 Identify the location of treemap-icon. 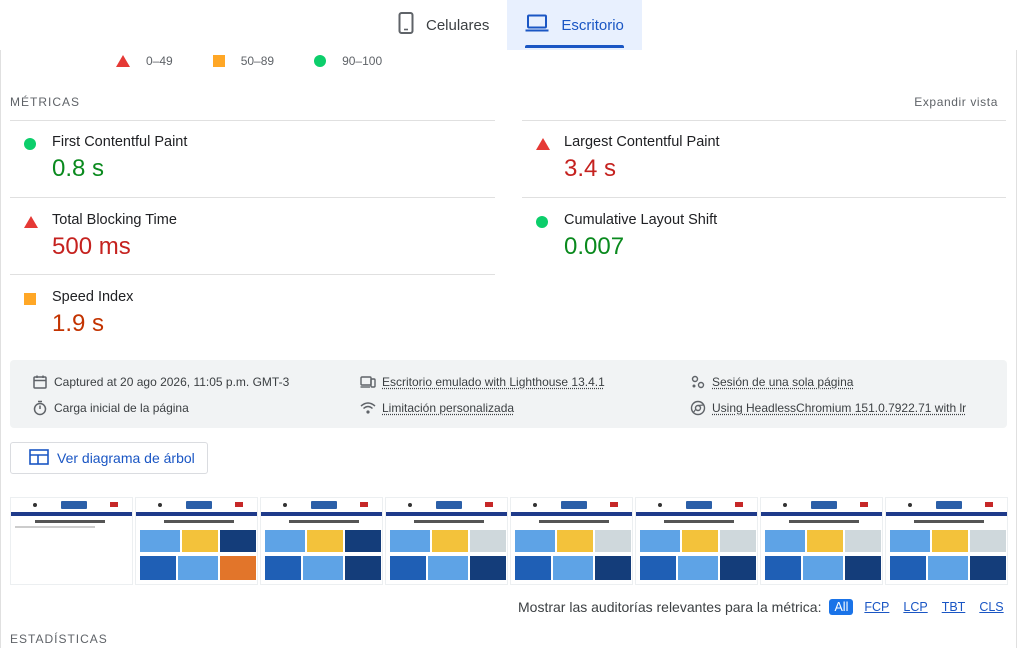
(39, 458).